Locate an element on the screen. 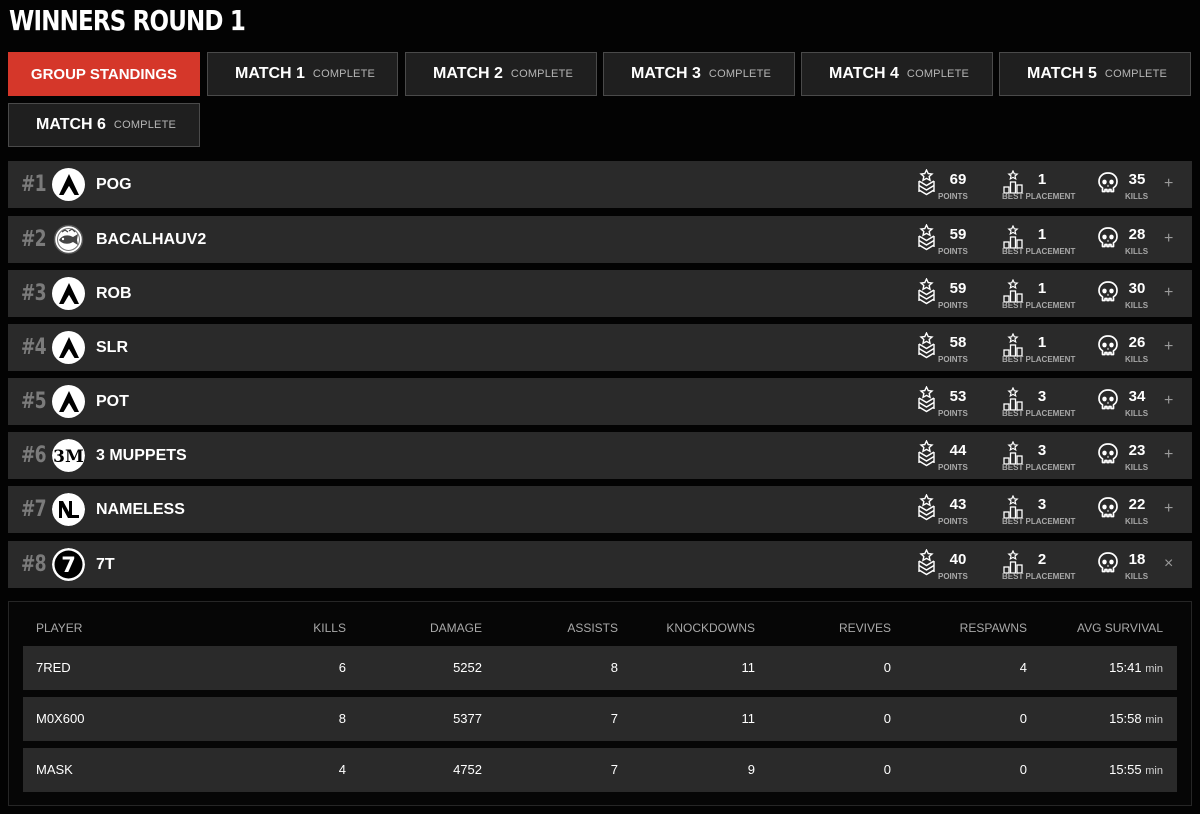 The width and height of the screenshot is (1200, 814). team-row: #8 7 7T 40 POINTS 2 BEST PLACEMENT 18 KILLS × is located at coordinates (600, 564).